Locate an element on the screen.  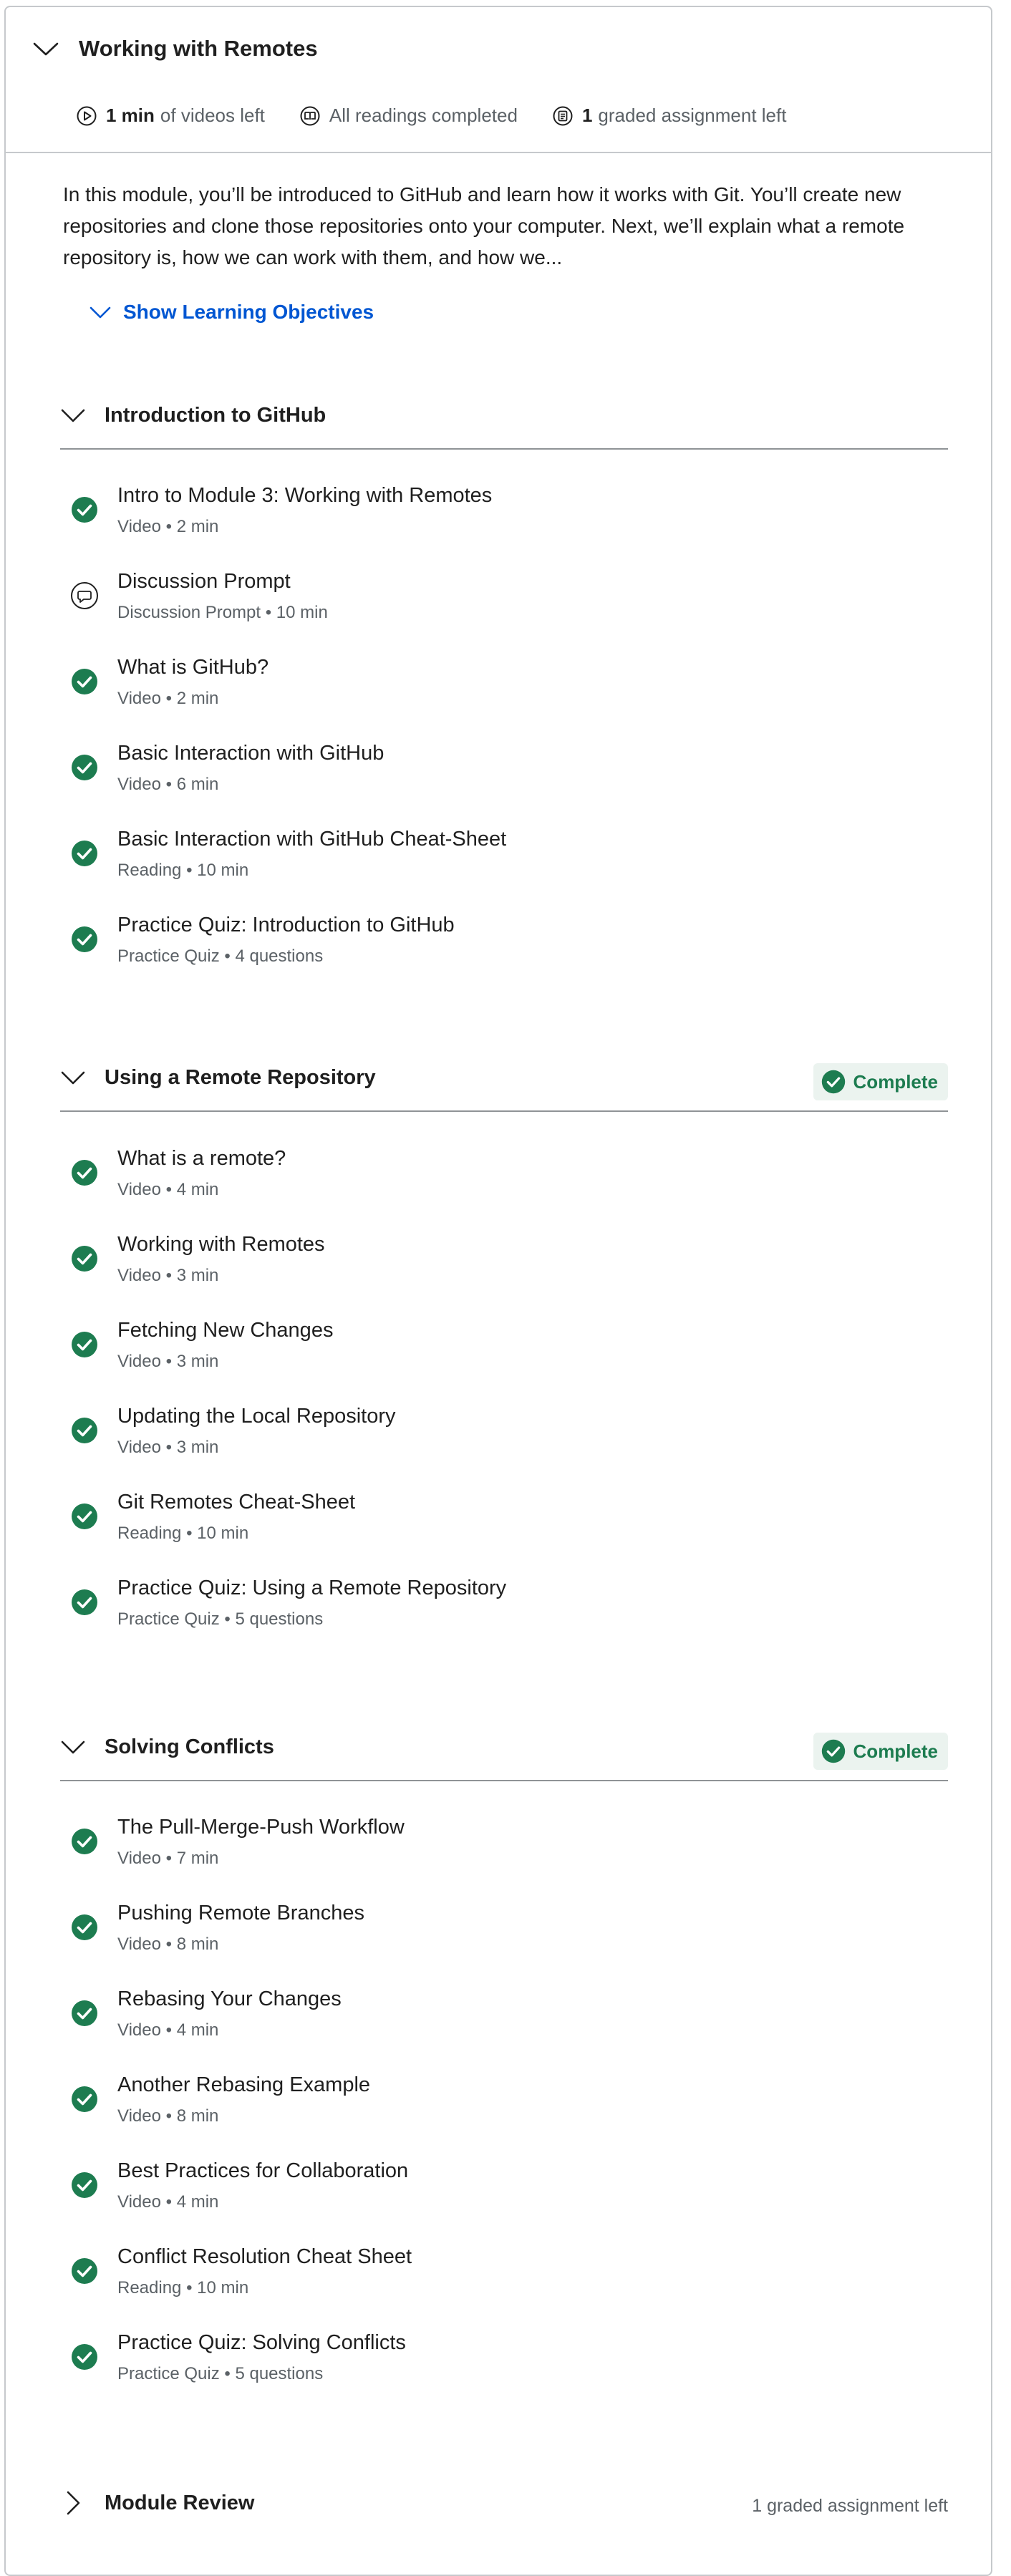
section-header: Using a Remote Repository Complete is located at coordinates (504, 1080).